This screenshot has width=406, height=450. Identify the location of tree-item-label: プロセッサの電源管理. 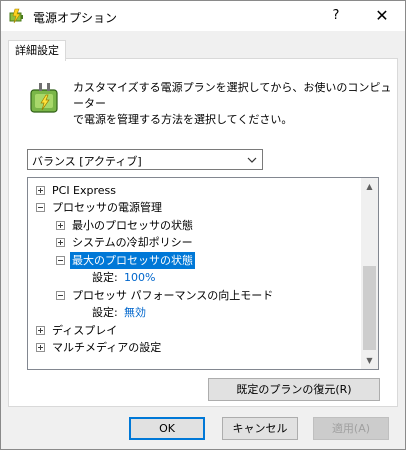
(107, 207).